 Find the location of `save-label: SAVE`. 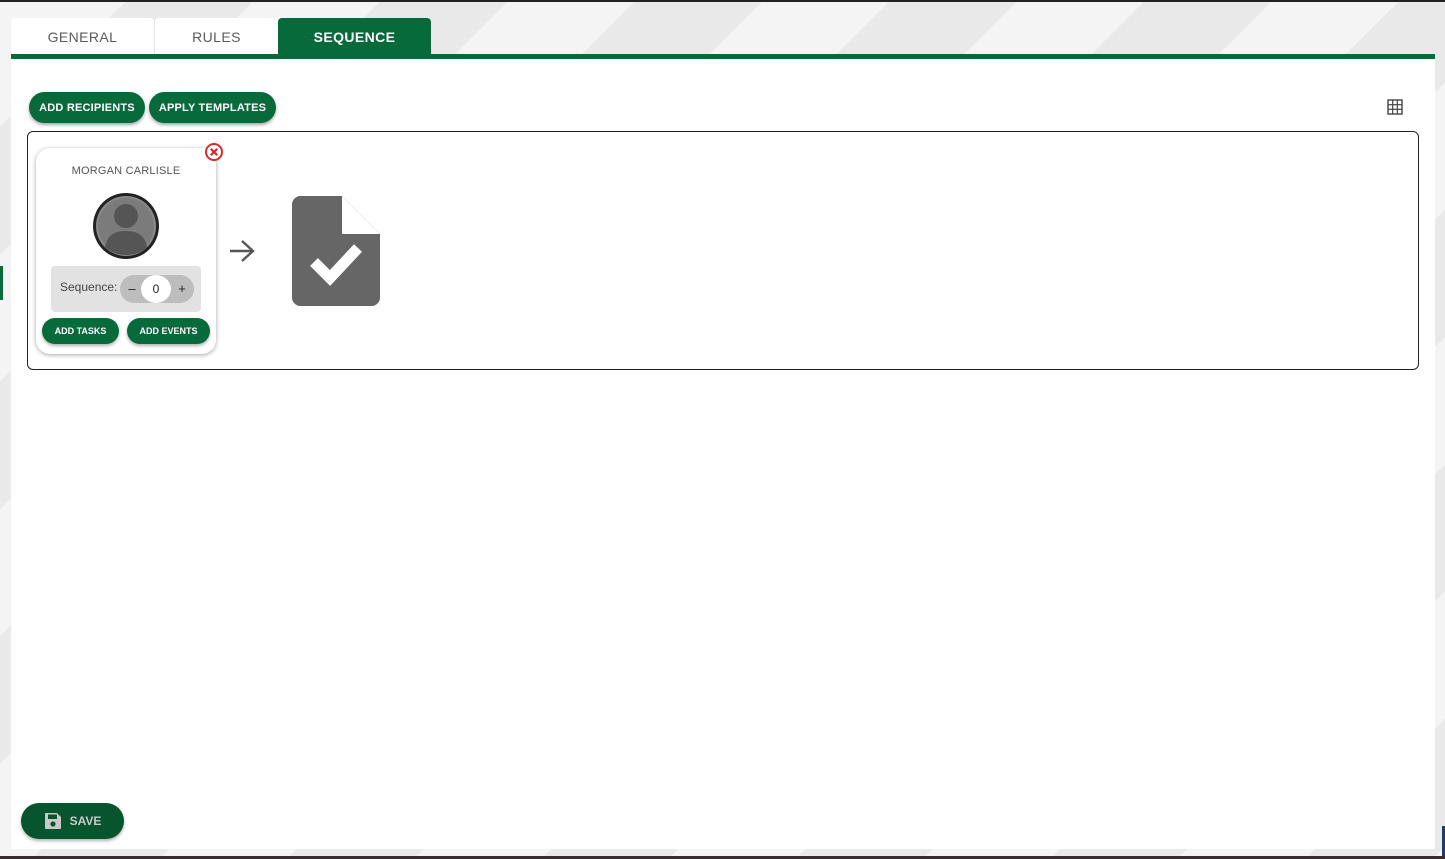

save-label: SAVE is located at coordinates (85, 821).